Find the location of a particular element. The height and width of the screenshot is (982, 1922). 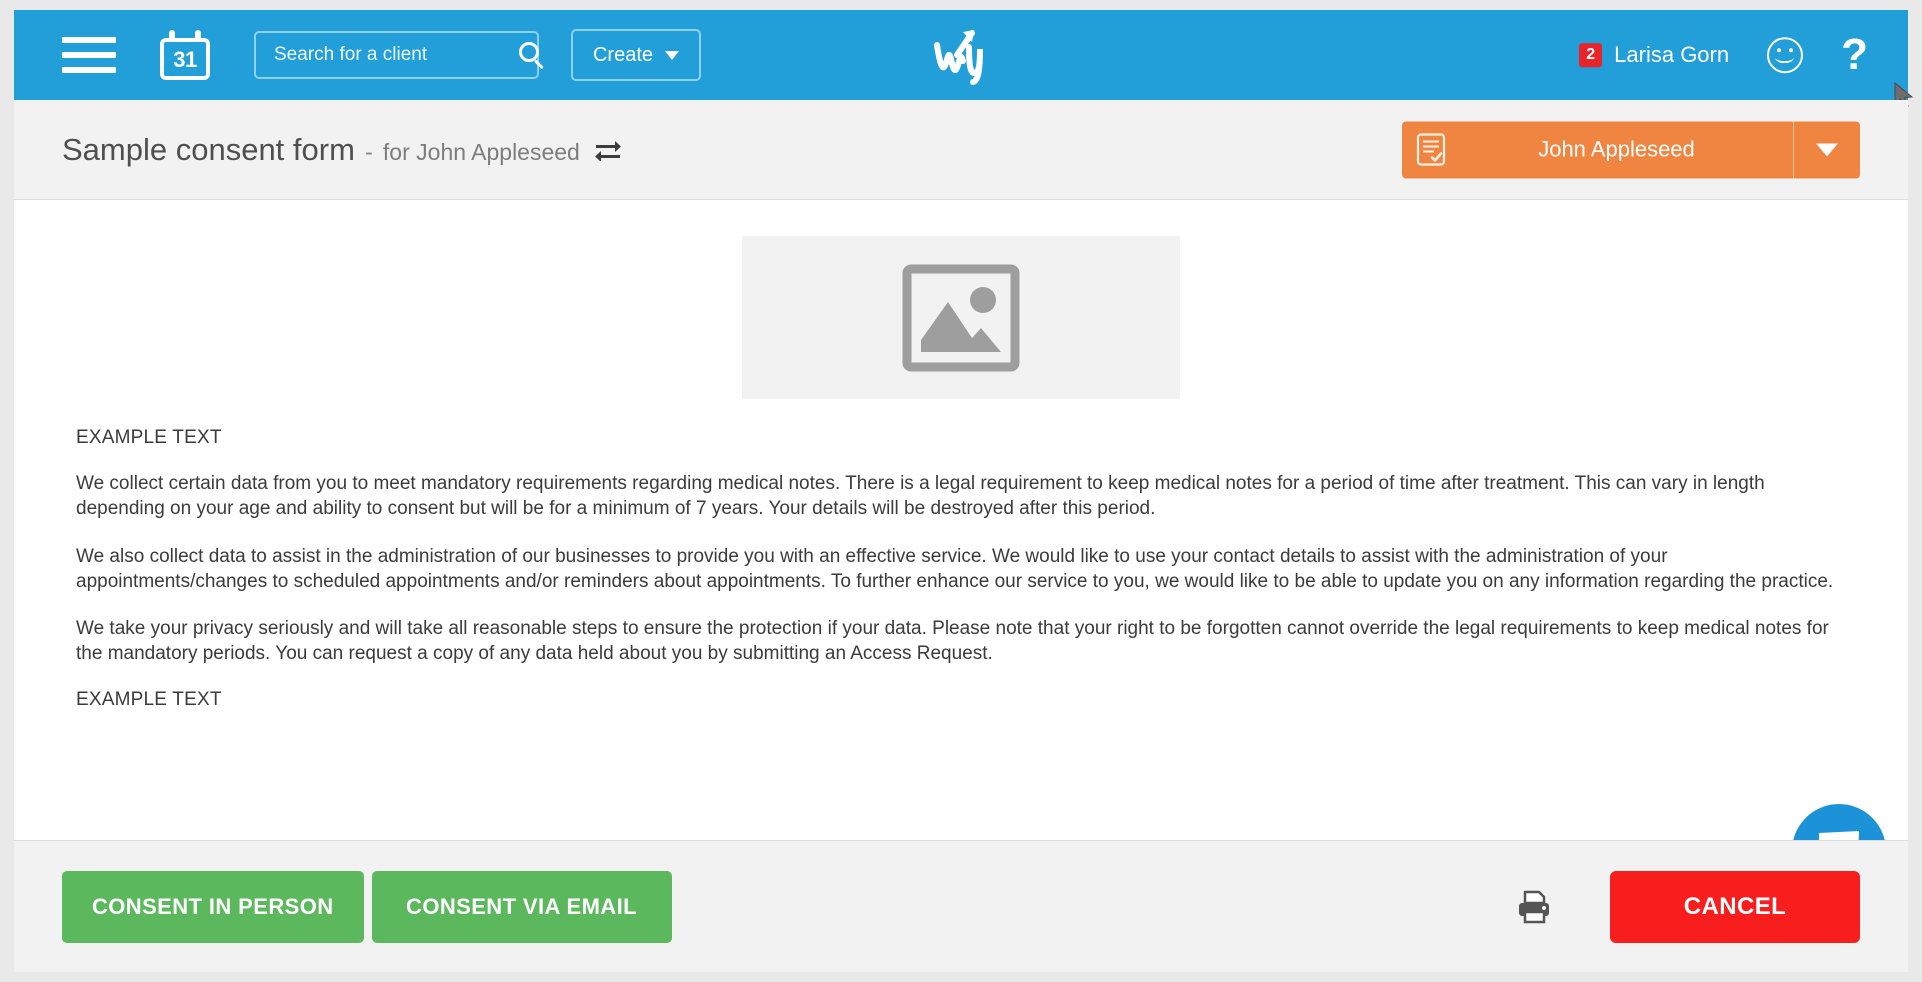

calendar-icon: 31 is located at coordinates (185, 55).